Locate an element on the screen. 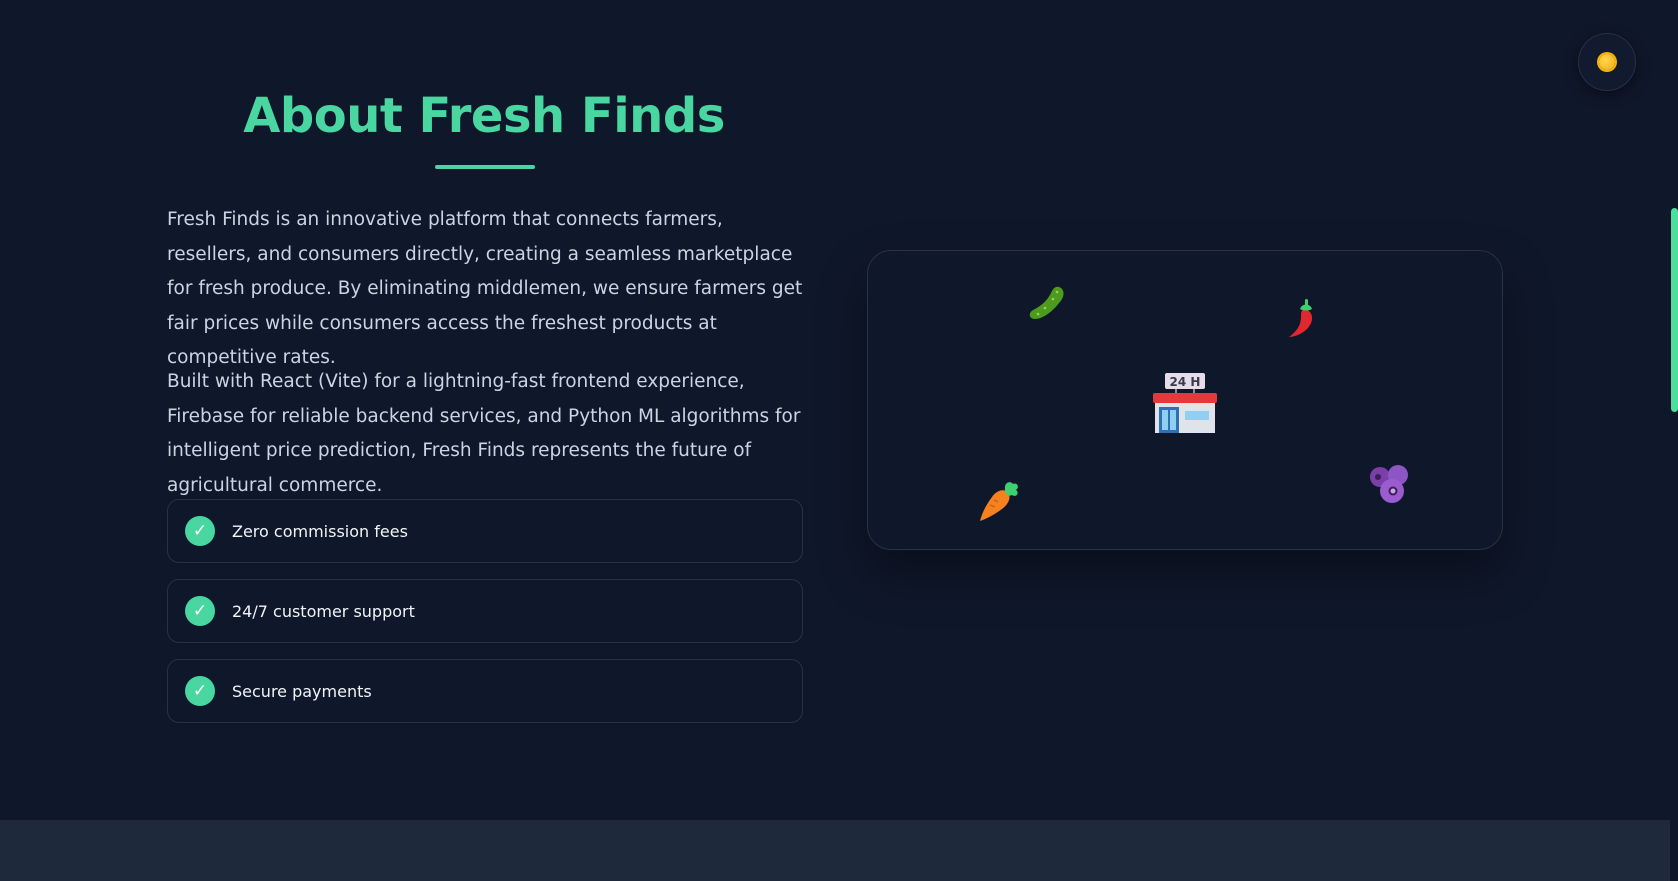 Image resolution: width=1678 pixels, height=881 pixels. produce-showcase-card: 24 H is located at coordinates (1185, 400).